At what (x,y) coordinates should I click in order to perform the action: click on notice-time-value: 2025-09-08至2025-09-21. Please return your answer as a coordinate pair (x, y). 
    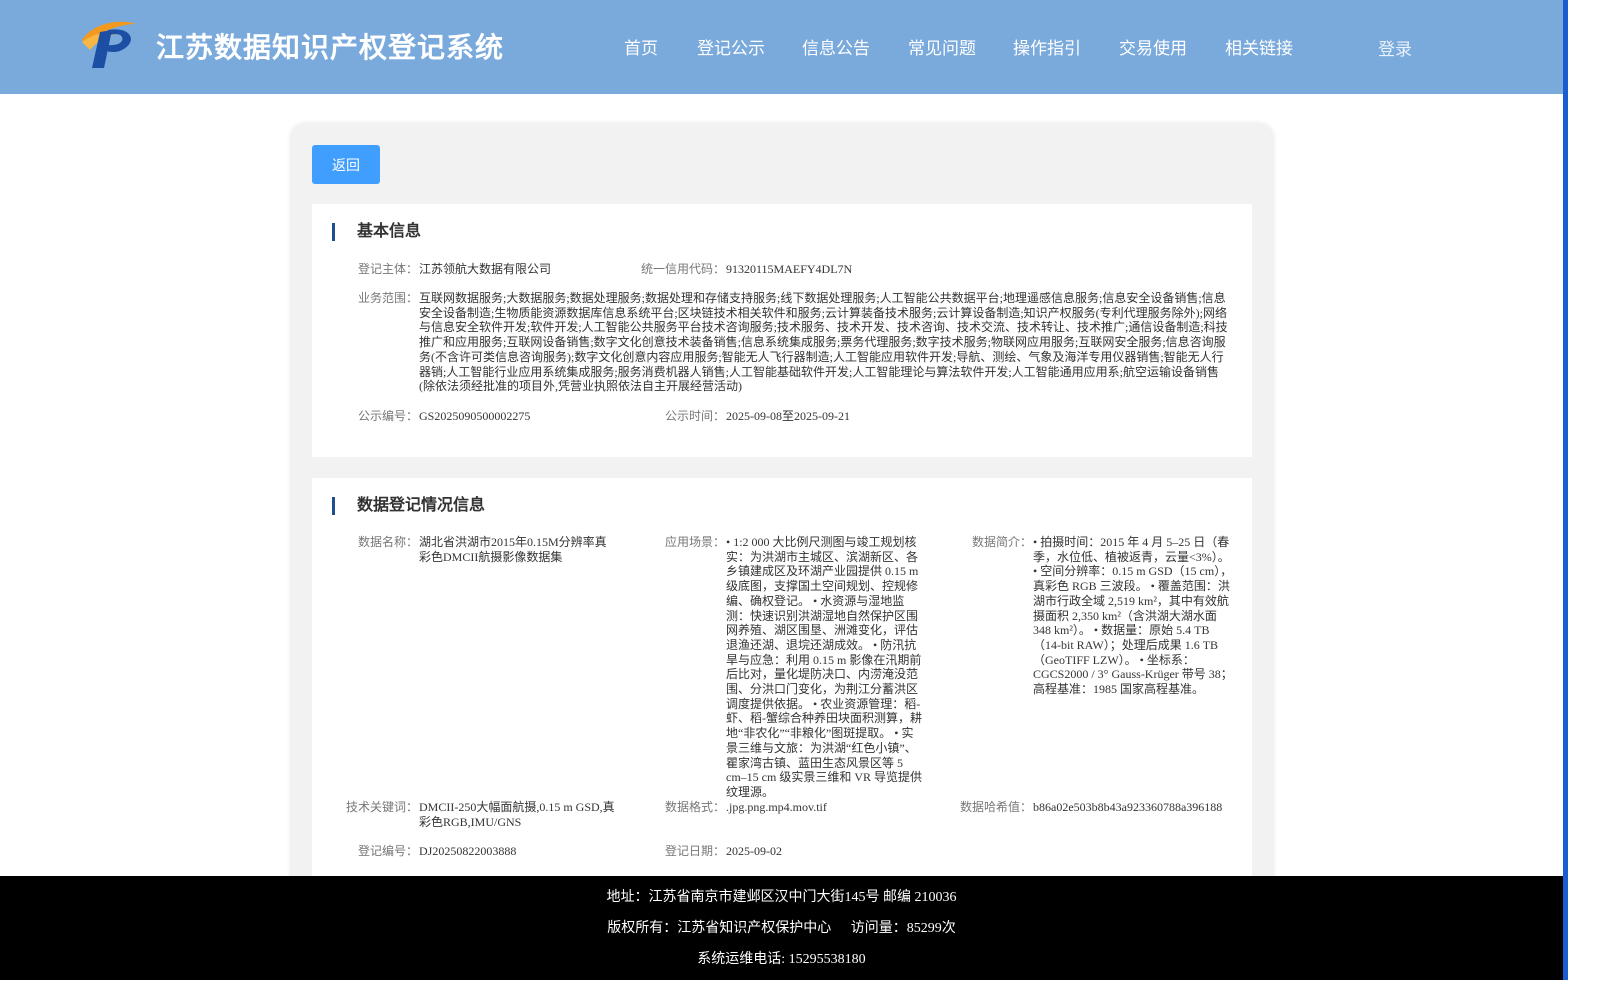
    Looking at the image, I should click on (788, 416).